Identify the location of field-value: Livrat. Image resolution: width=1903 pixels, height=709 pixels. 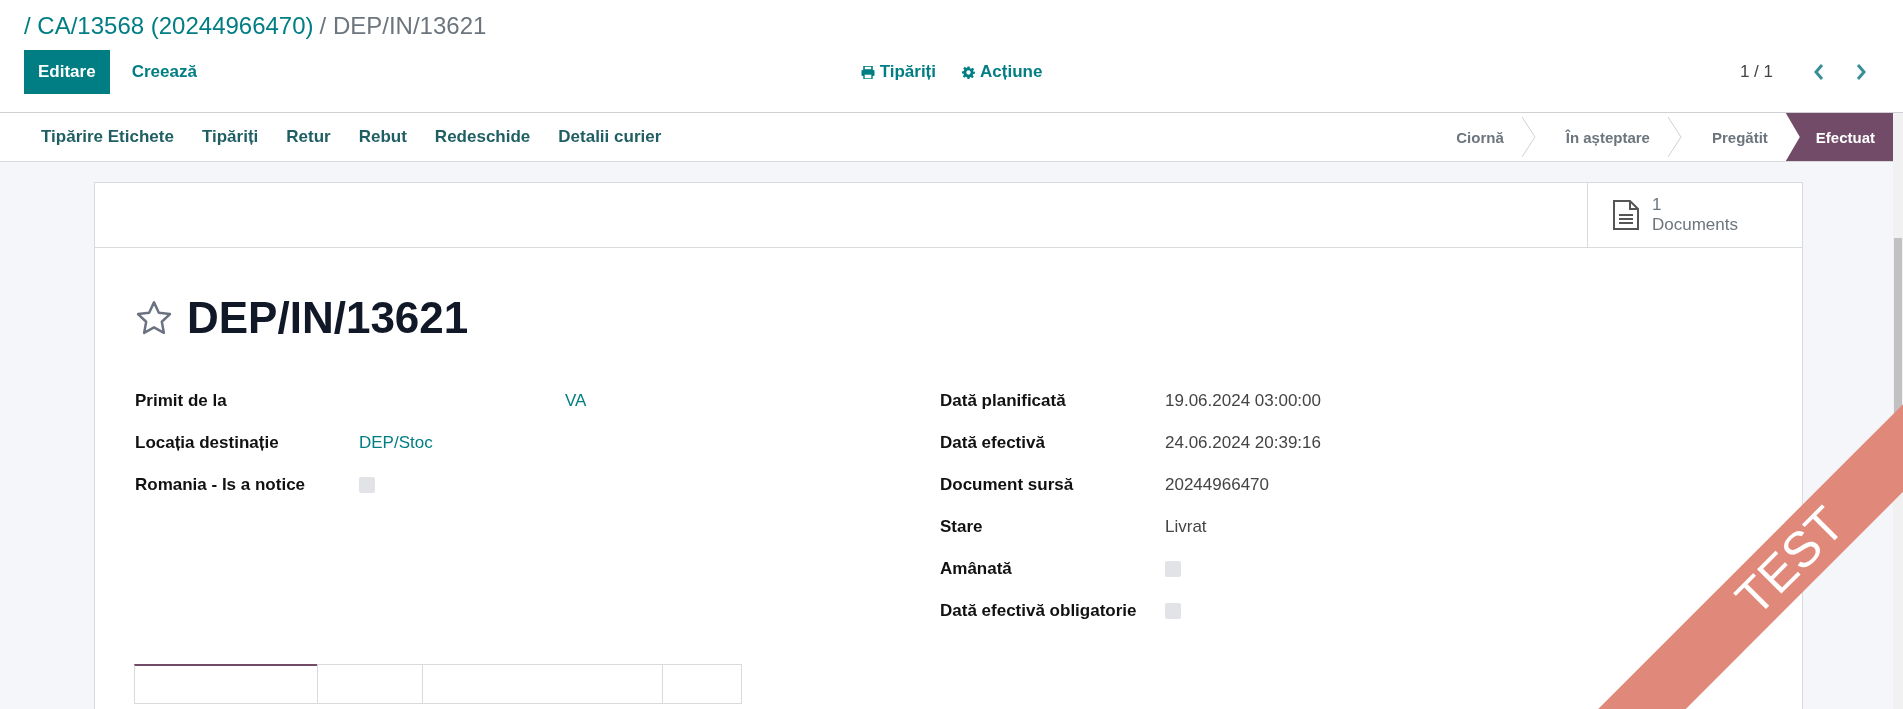
(1186, 527).